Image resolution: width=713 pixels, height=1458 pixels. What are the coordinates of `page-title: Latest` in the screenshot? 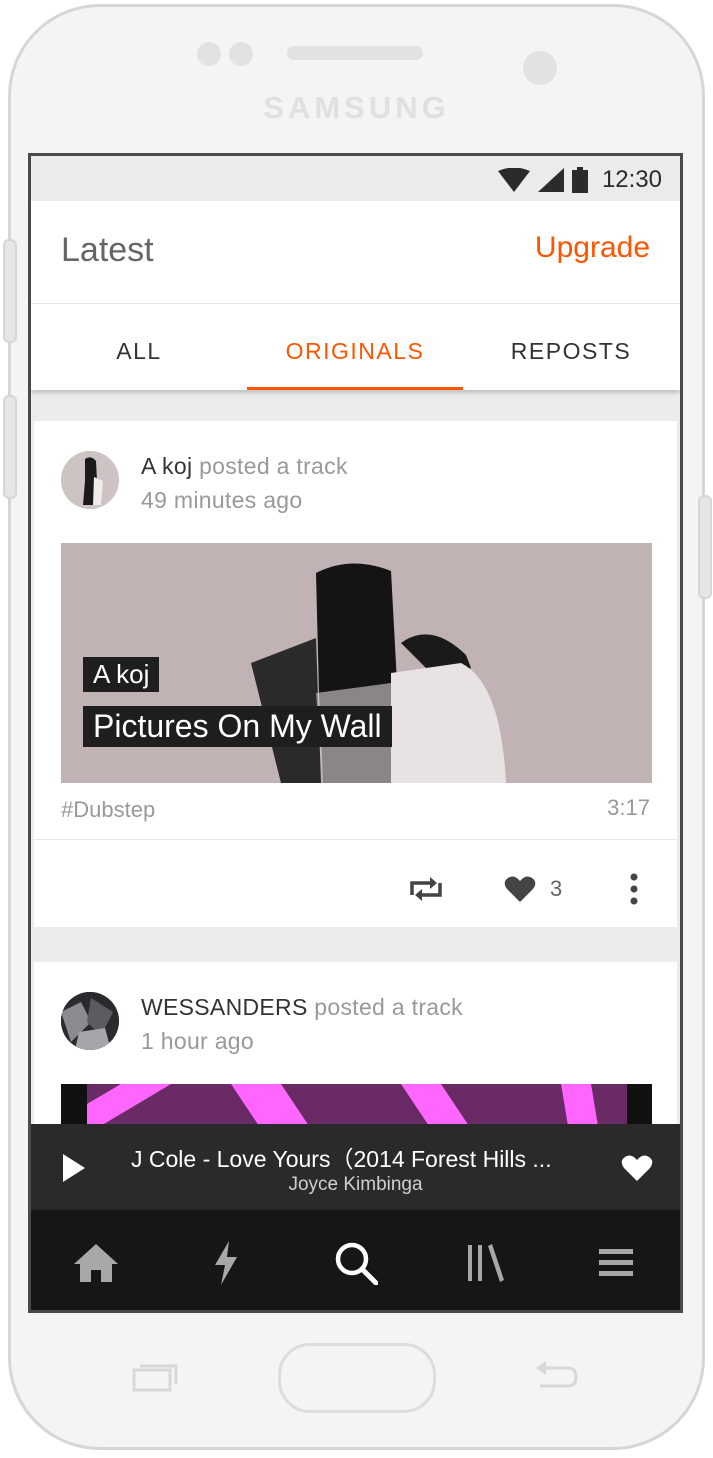 It's located at (107, 250).